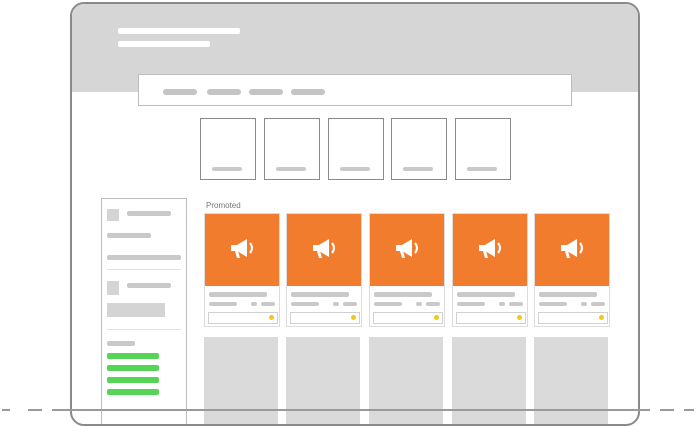  What do you see at coordinates (223, 205) in the screenshot?
I see `promoted-label: Promoted` at bounding box center [223, 205].